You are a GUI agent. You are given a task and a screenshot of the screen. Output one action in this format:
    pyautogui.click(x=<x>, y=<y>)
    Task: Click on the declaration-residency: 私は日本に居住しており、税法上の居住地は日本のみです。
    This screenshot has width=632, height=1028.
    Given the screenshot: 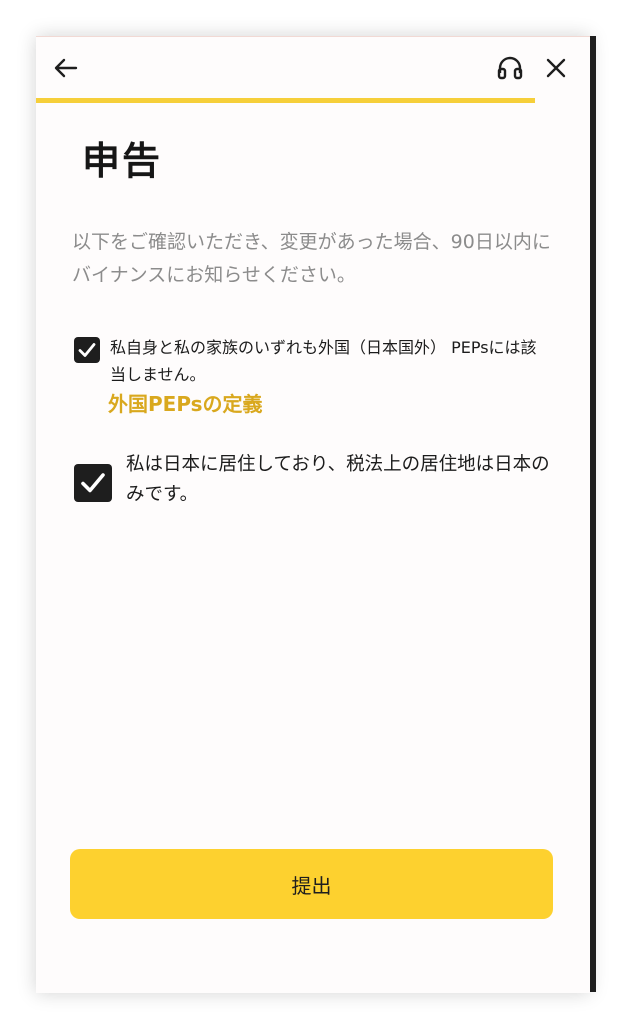 What is the action you would take?
    pyautogui.click(x=313, y=480)
    